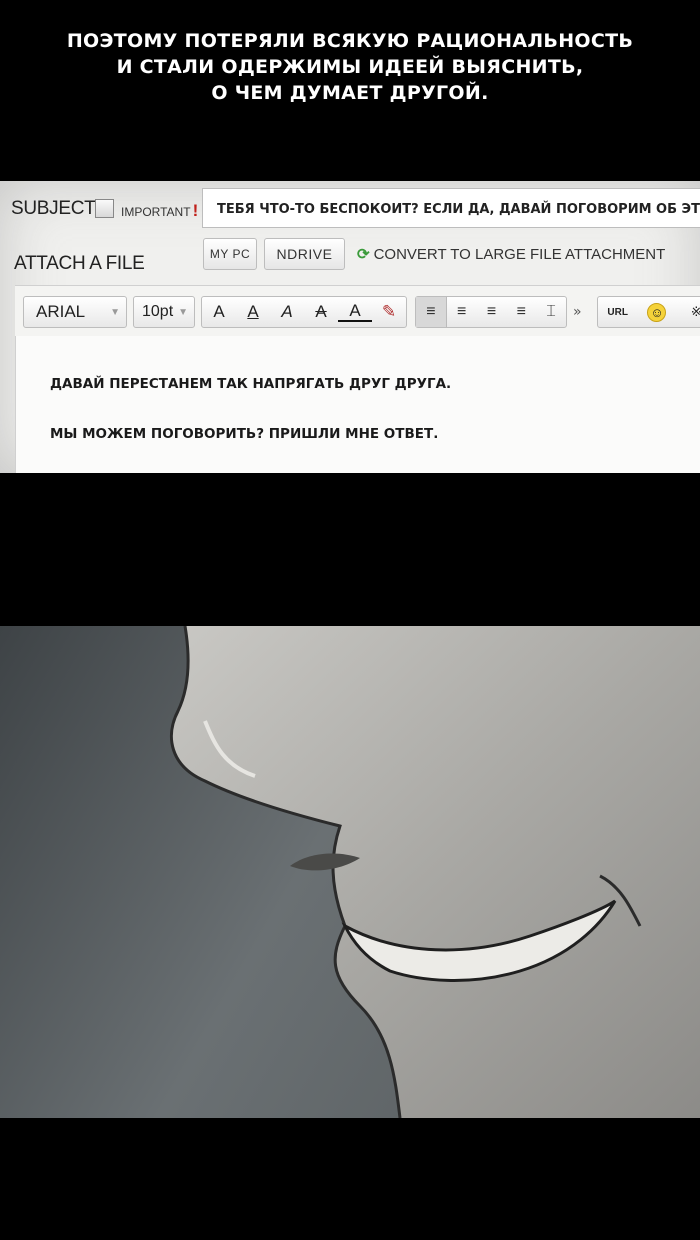  I want to click on bold-button: A, so click(219, 312).